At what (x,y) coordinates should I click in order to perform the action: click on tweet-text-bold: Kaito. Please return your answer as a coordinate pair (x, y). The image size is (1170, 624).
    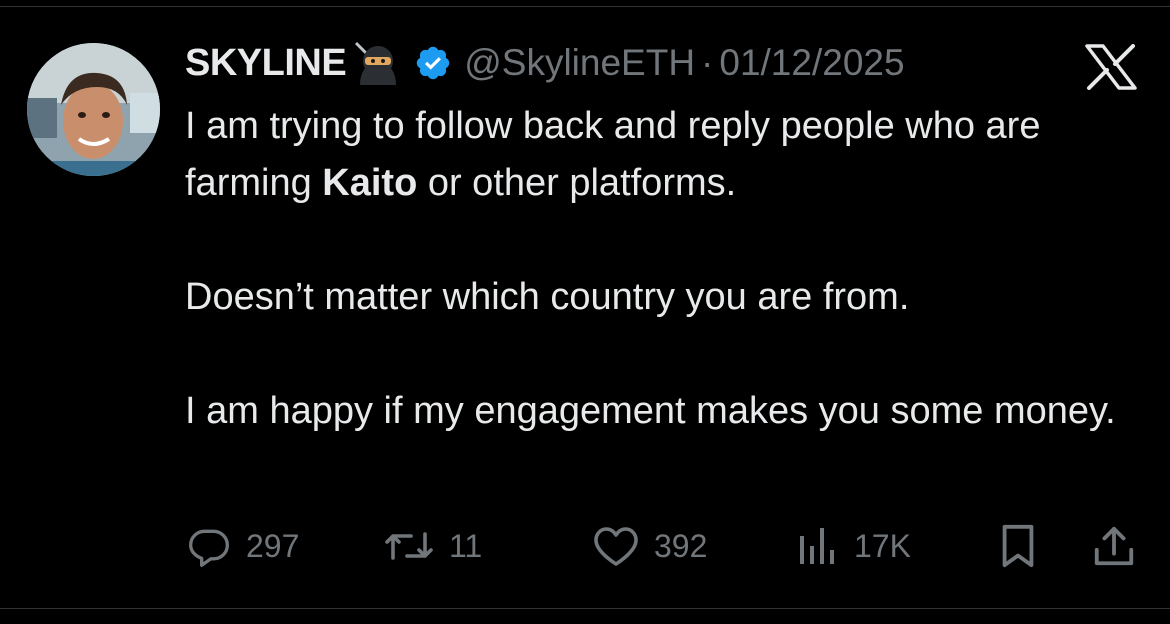
    Looking at the image, I should click on (370, 183).